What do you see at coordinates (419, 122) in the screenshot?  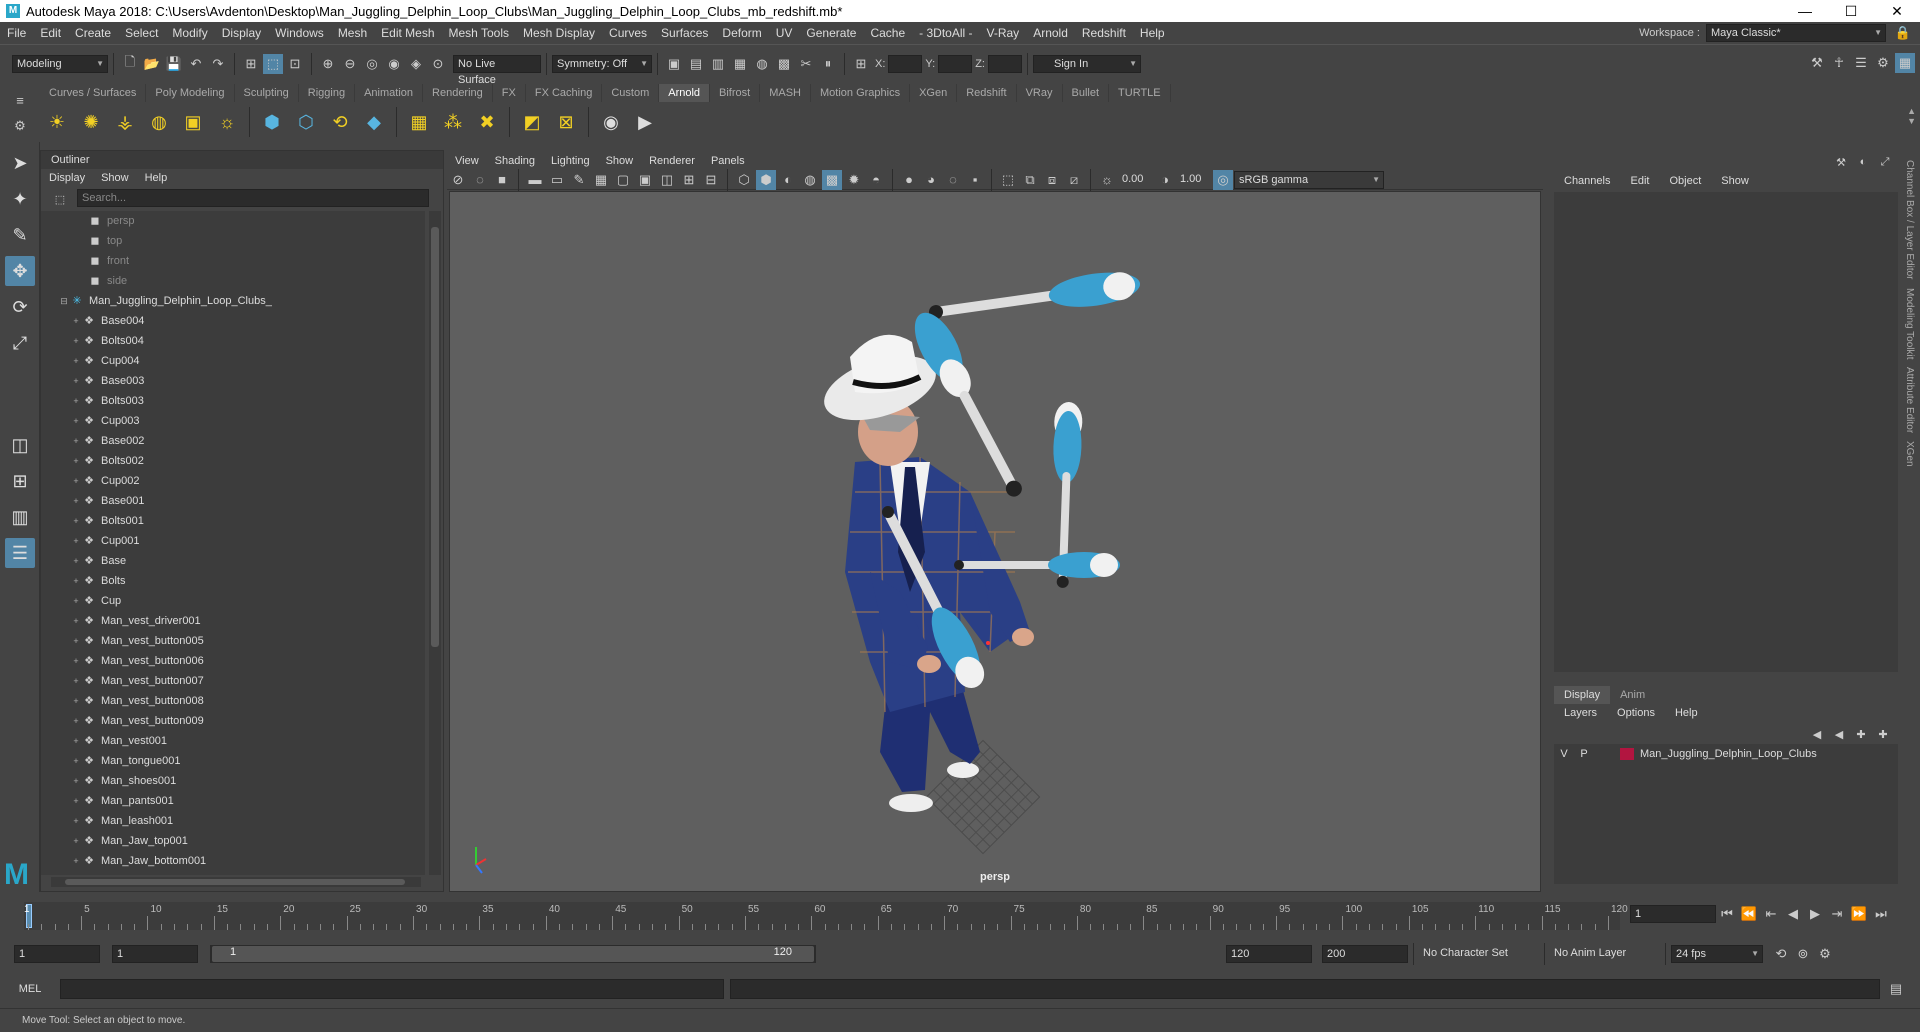 I see `flush-cache-icon: ▦` at bounding box center [419, 122].